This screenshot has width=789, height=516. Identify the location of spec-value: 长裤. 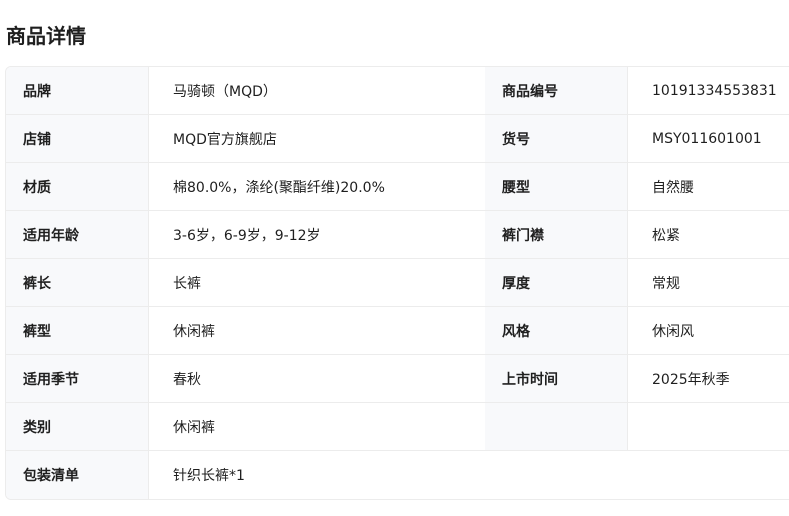
(317, 283).